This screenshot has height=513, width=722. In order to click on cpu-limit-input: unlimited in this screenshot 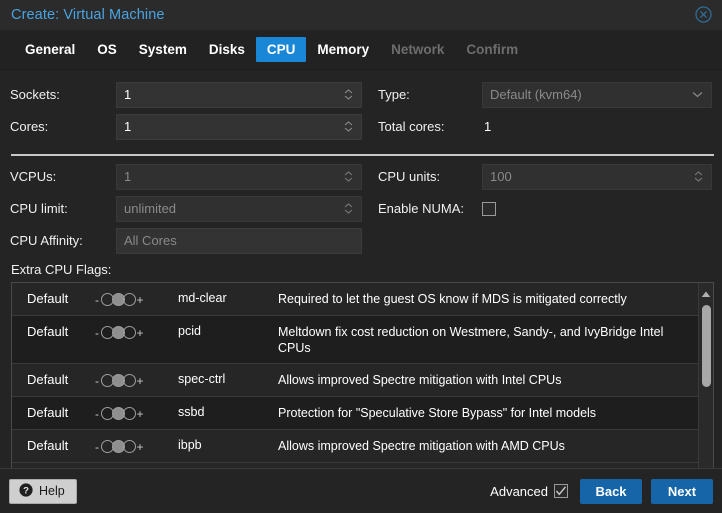, I will do `click(239, 208)`.